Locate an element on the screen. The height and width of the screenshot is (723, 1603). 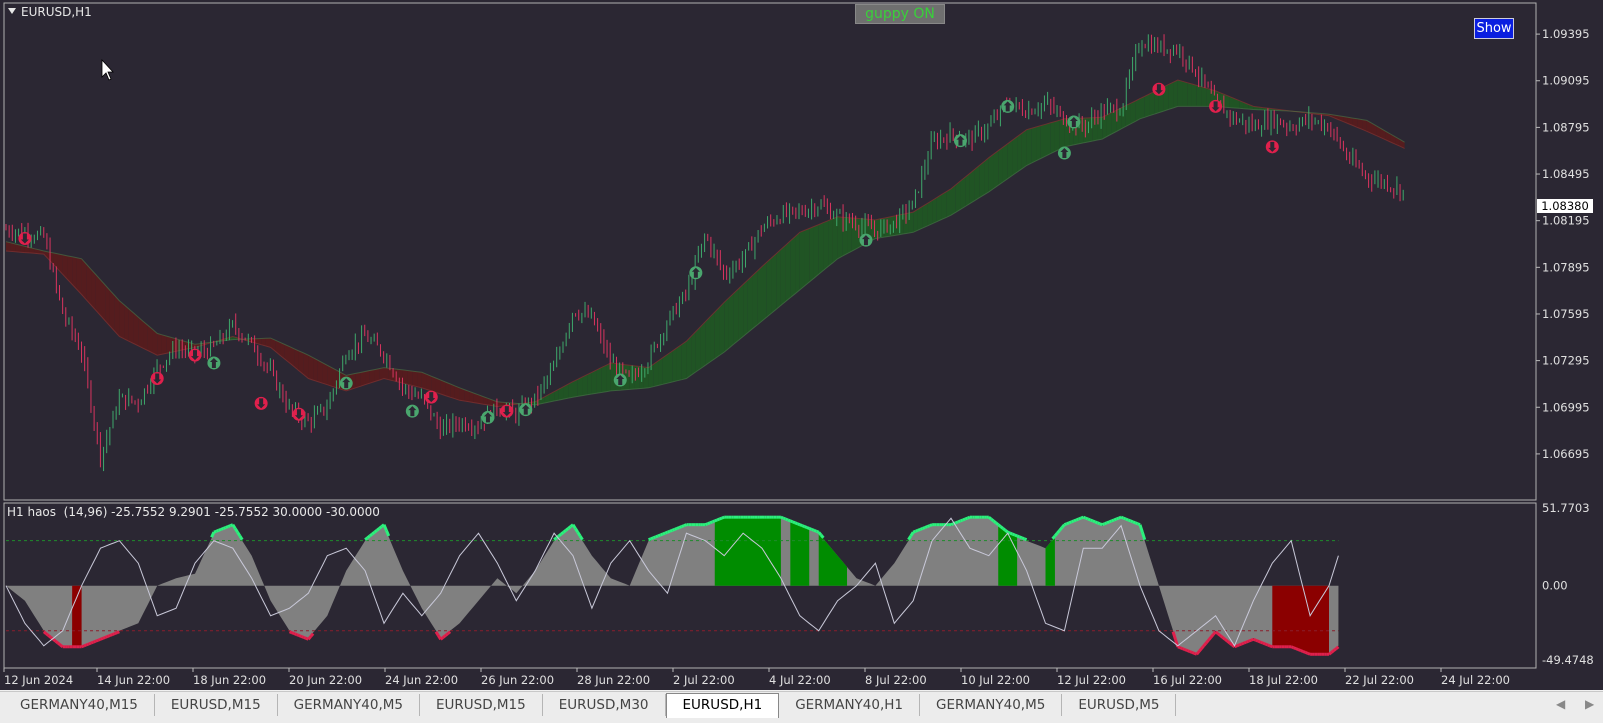
scroll-right-icon: ▶ is located at coordinates (1589, 704).